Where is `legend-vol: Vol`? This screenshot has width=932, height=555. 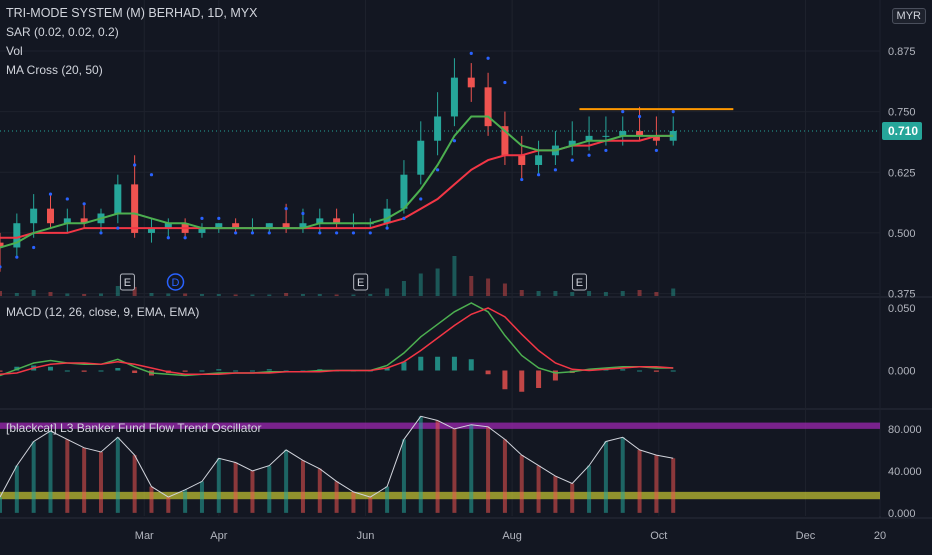 legend-vol: Vol is located at coordinates (131, 51).